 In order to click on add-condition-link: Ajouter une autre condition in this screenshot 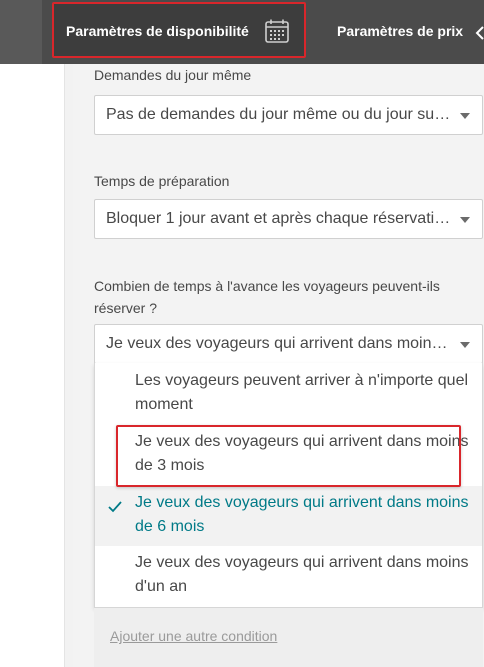, I will do `click(193, 636)`.